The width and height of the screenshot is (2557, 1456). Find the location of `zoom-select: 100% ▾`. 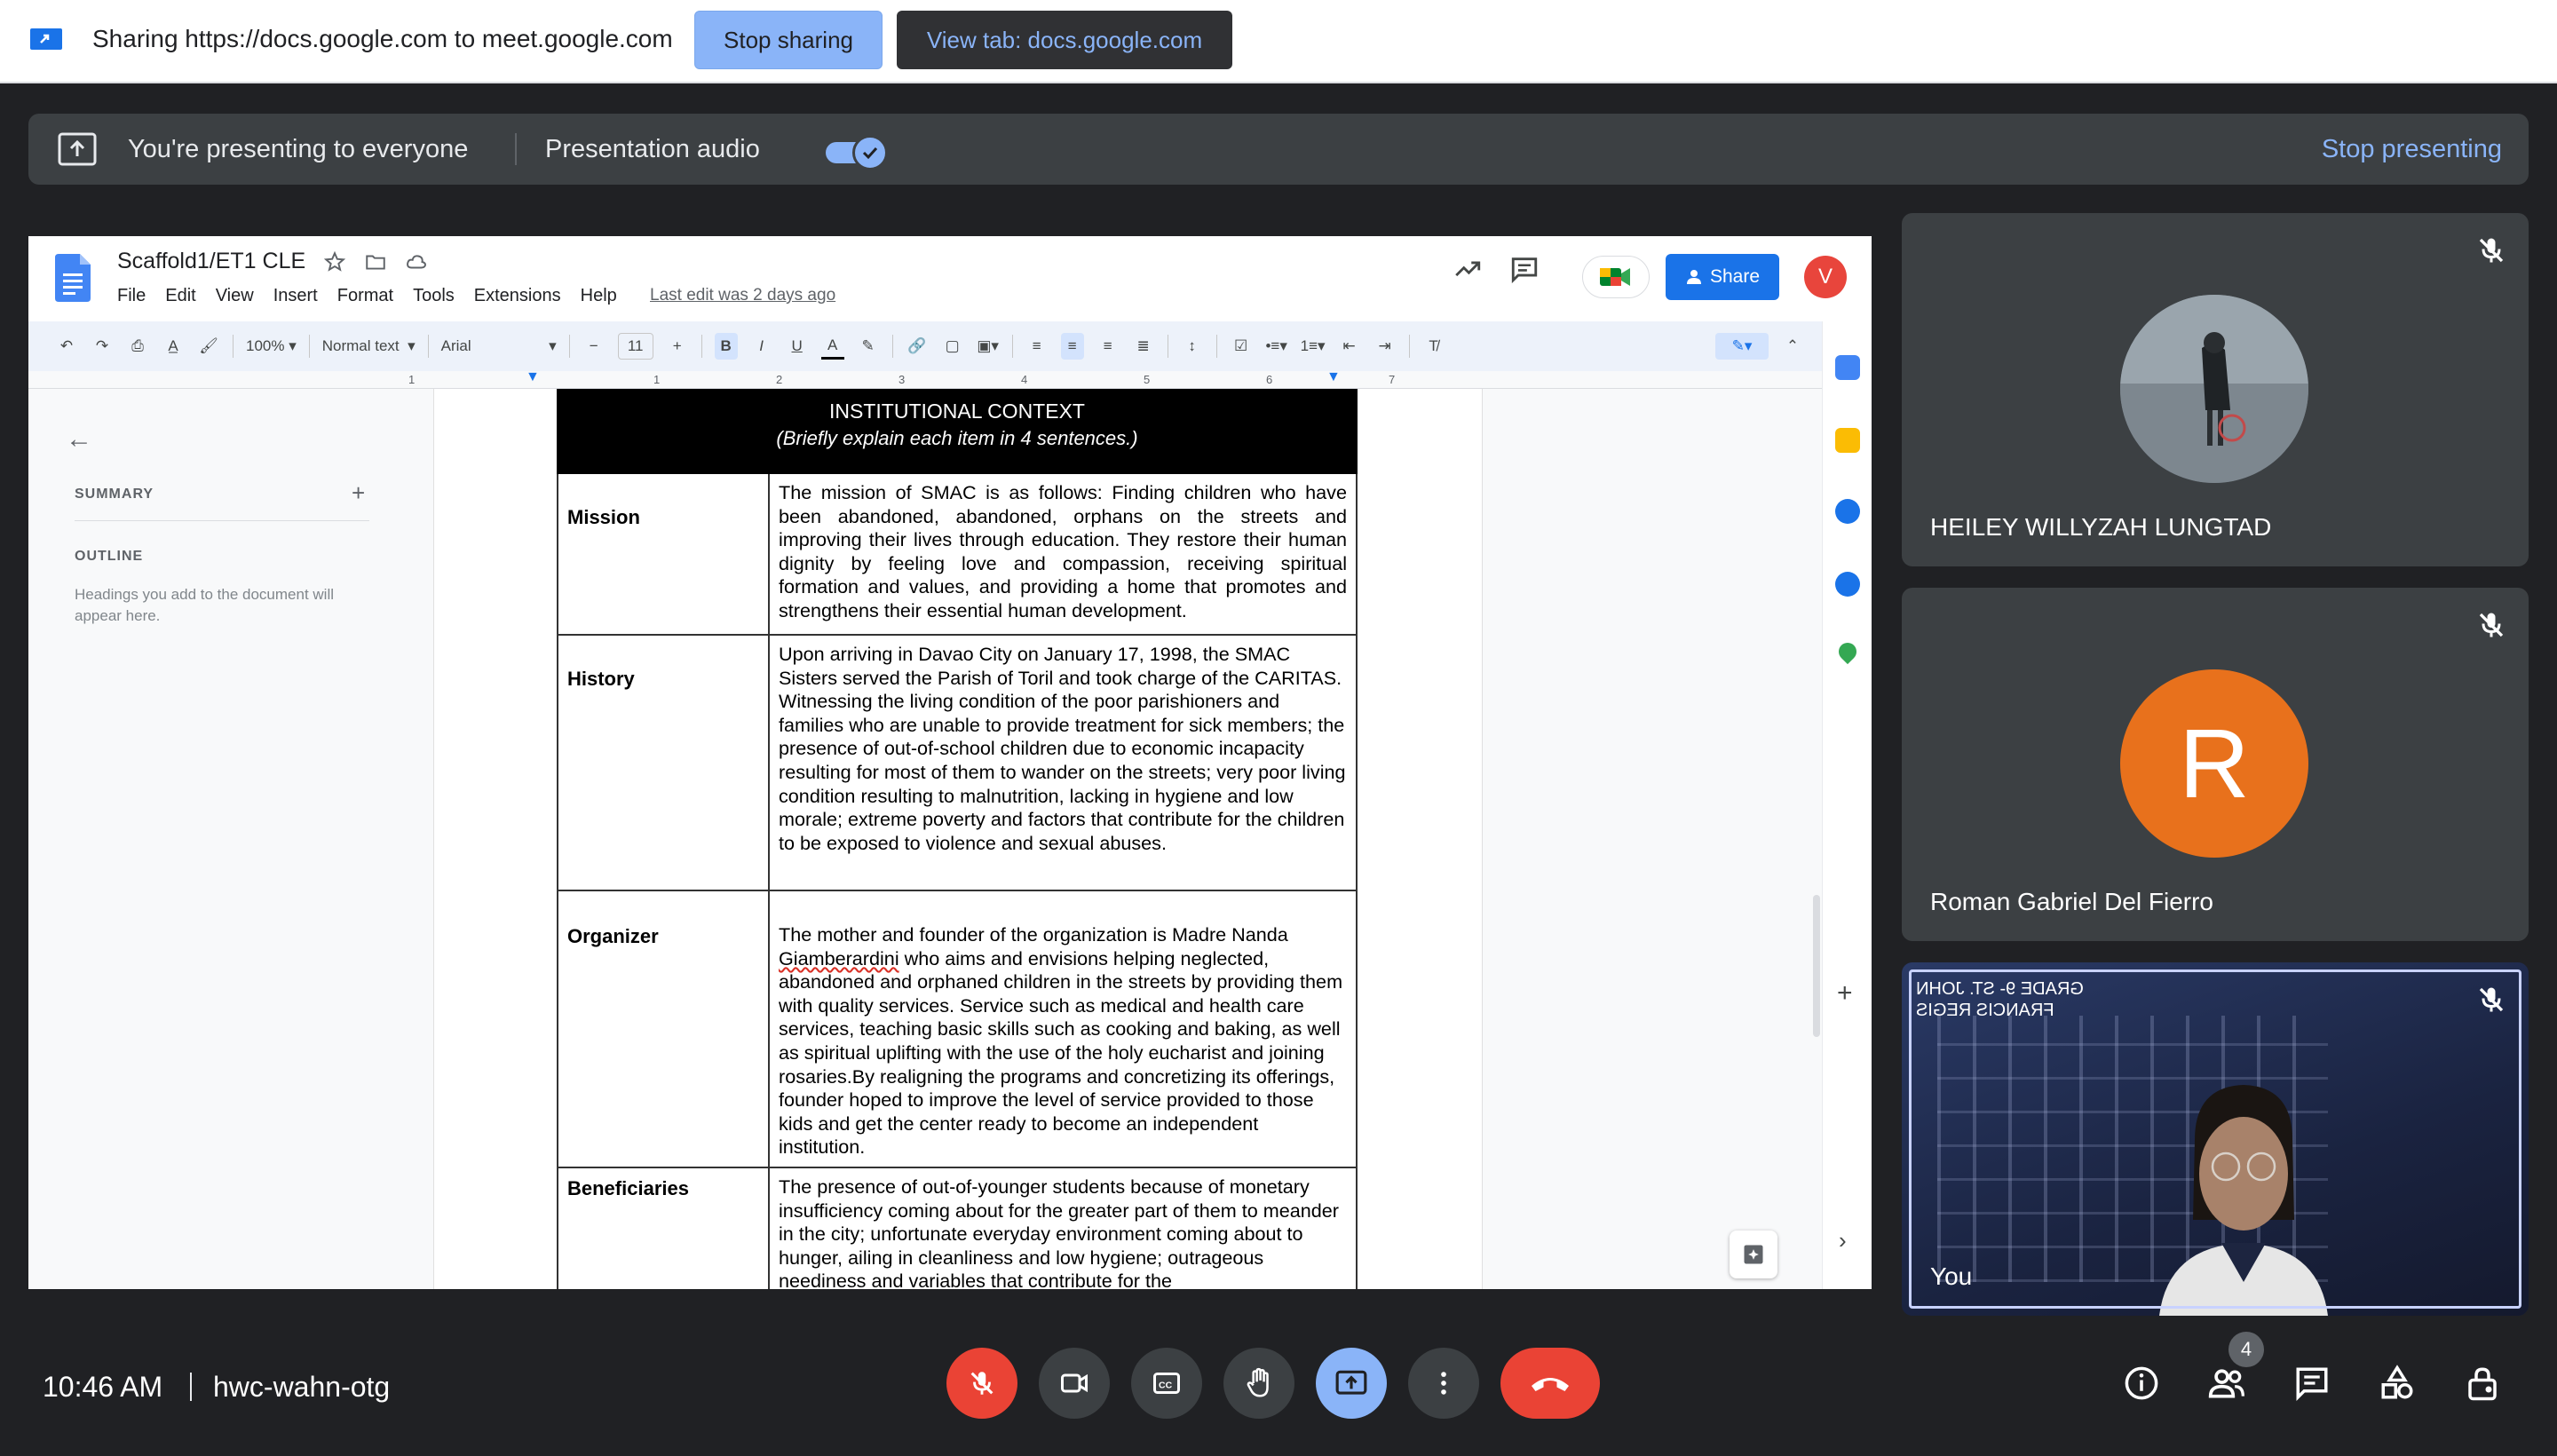

zoom-select: 100% ▾ is located at coordinates (271, 346).